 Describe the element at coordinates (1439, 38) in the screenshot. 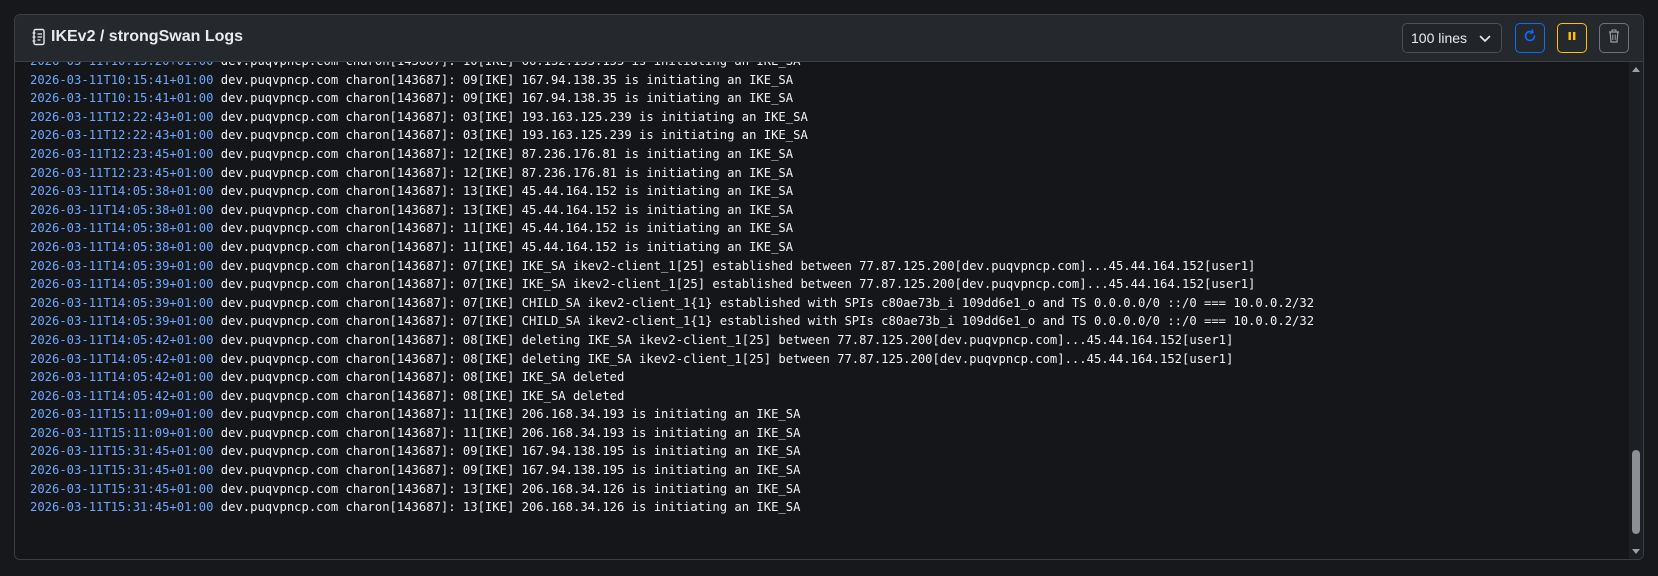

I see `lines-select-value: 100 lines` at that location.